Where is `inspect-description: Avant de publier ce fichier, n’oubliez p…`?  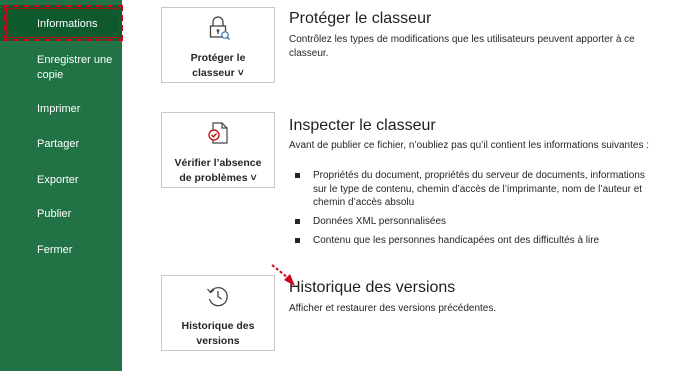 inspect-description: Avant de publier ce fichier, n’oubliez p… is located at coordinates (469, 145).